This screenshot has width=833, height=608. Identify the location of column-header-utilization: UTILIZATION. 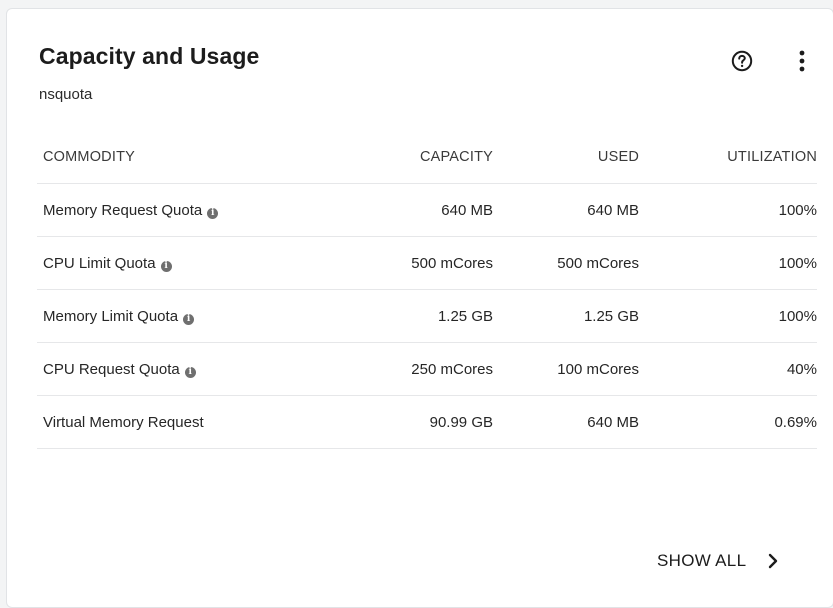
(728, 157).